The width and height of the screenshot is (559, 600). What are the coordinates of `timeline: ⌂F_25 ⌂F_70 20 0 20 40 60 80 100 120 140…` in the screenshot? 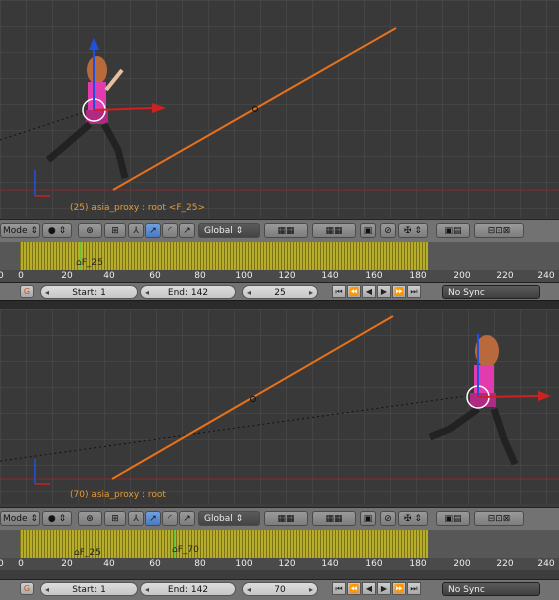 It's located at (279, 550).